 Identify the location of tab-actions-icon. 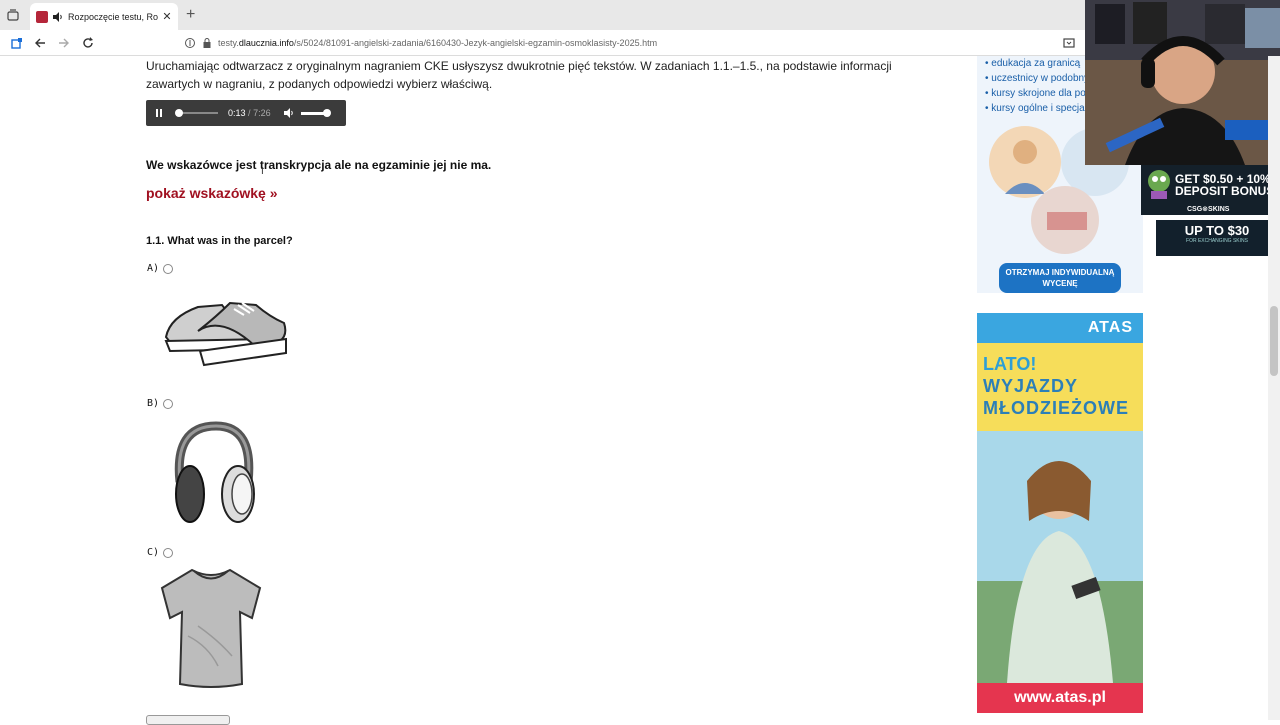
(13, 15).